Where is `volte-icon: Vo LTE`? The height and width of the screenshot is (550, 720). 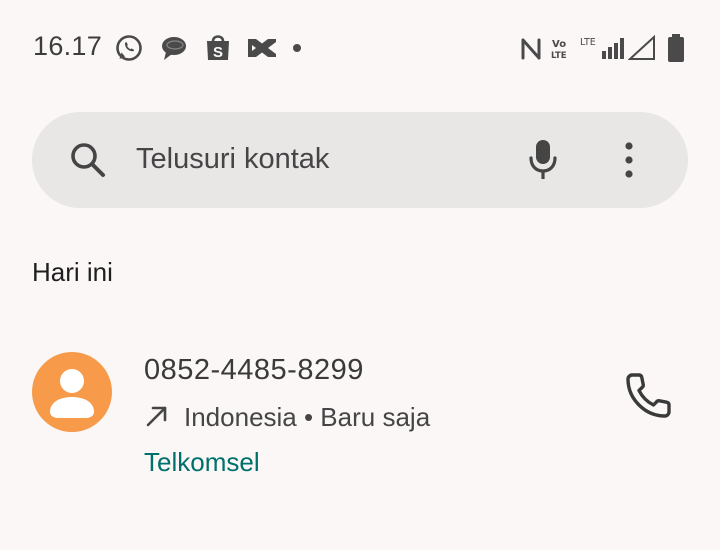
volte-icon: Vo LTE is located at coordinates (559, 50).